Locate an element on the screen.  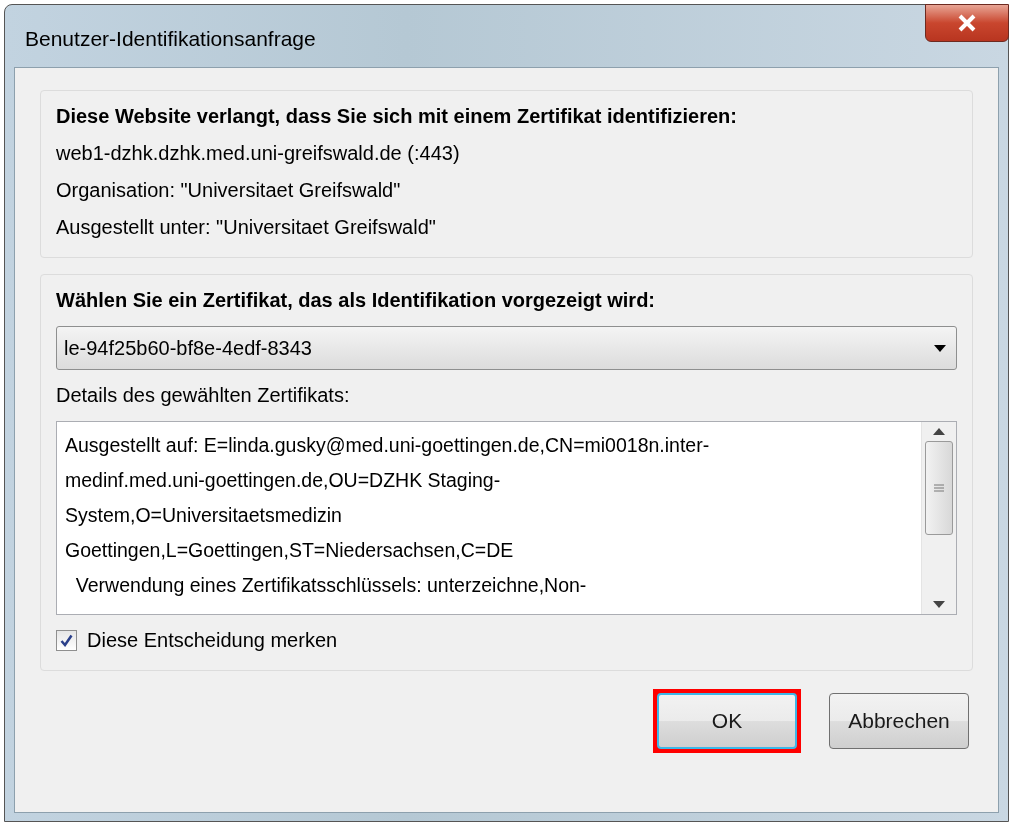
remember-checkbox is located at coordinates (66, 640).